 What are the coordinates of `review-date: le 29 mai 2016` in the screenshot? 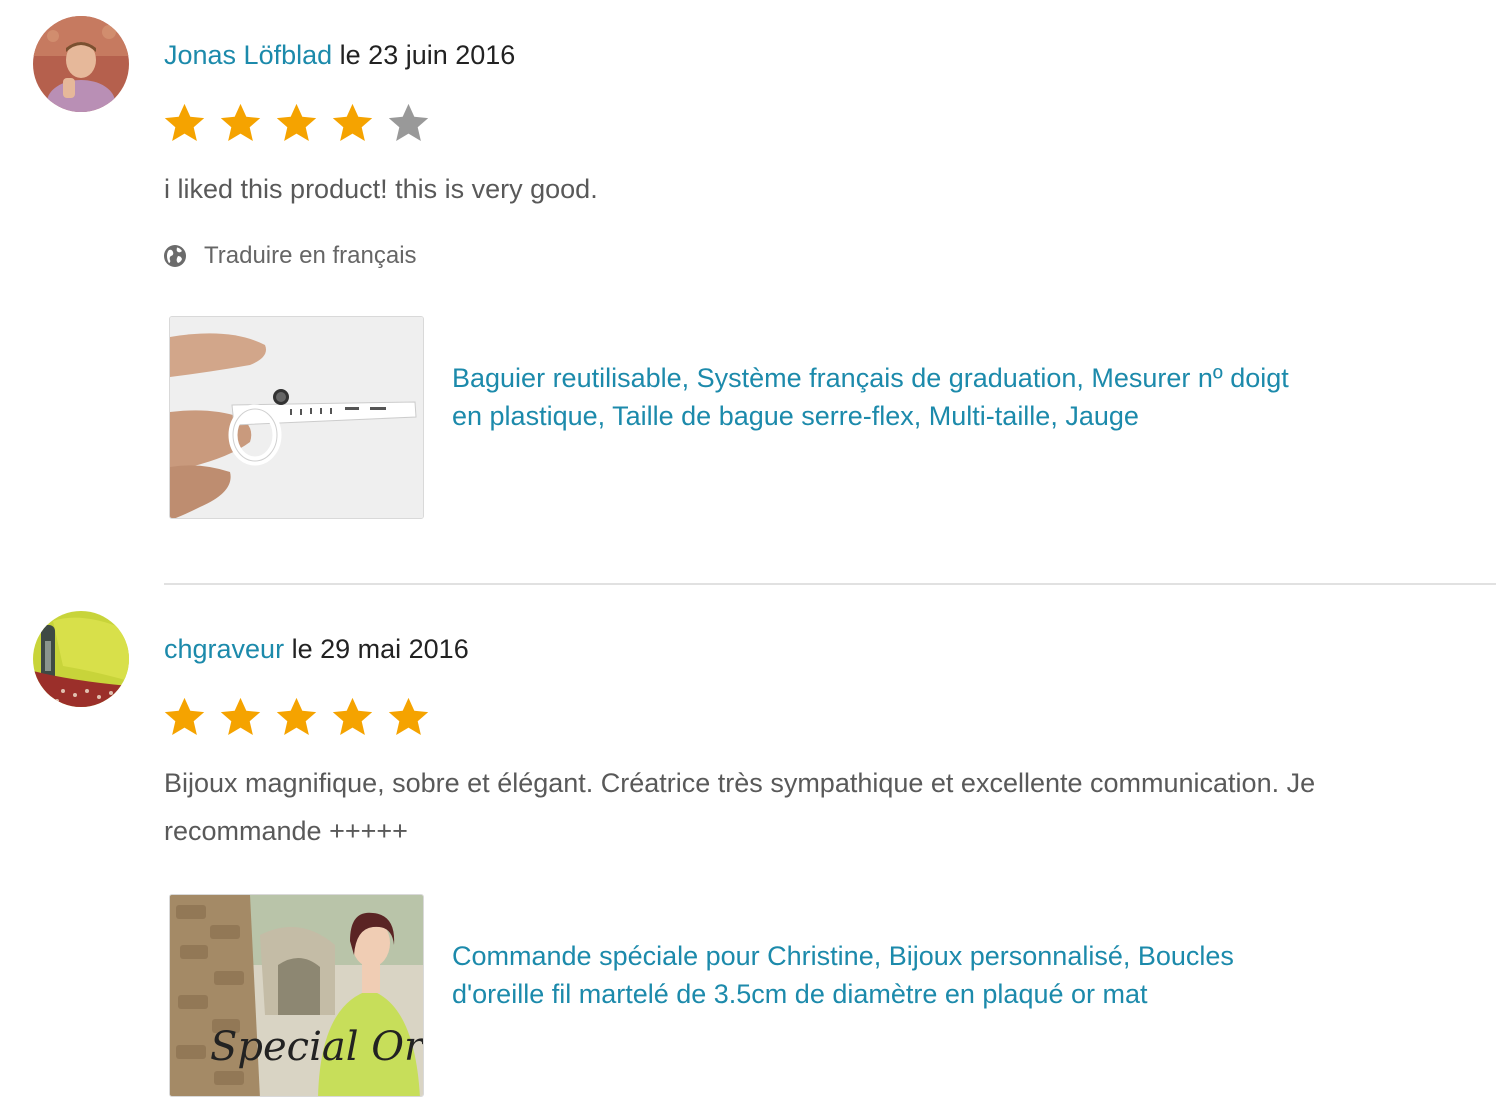 It's located at (380, 649).